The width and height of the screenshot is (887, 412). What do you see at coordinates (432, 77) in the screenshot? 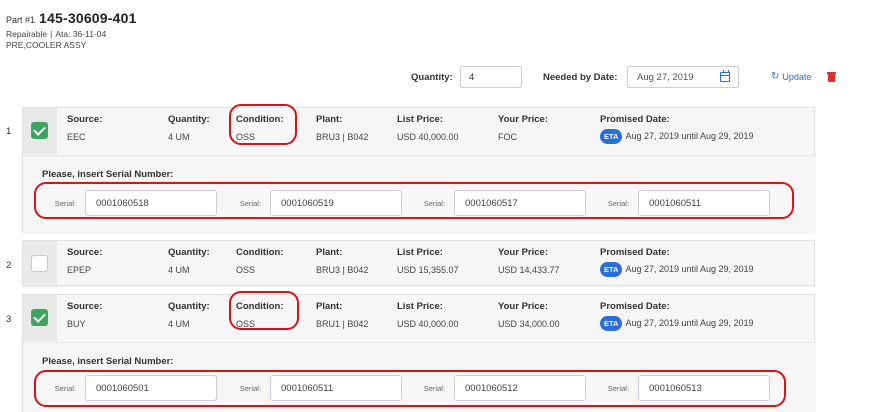
I see `quantity-label: Quantity:` at bounding box center [432, 77].